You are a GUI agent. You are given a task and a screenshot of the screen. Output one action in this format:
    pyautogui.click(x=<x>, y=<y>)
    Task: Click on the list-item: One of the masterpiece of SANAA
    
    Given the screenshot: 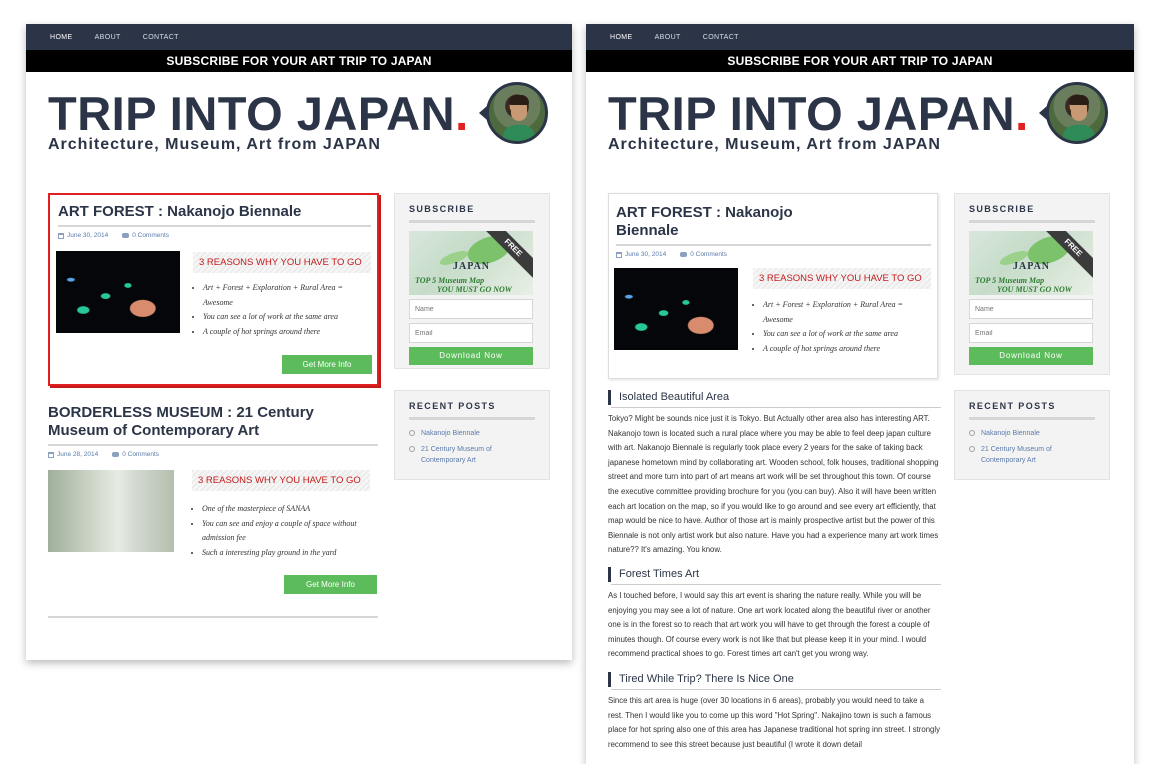 What is the action you would take?
    pyautogui.click(x=285, y=509)
    